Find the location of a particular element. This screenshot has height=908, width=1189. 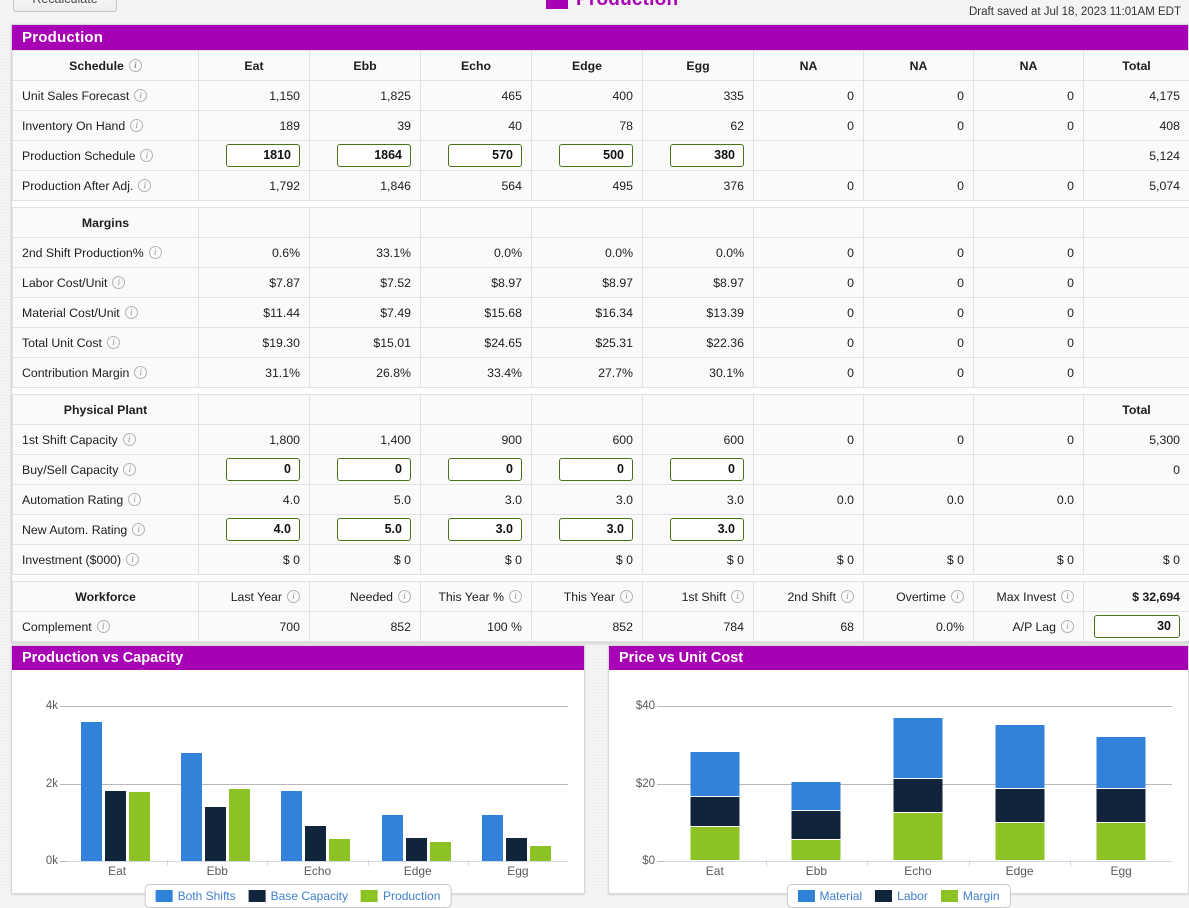

input-buy-sell-capacity-2: 0 is located at coordinates (374, 469).